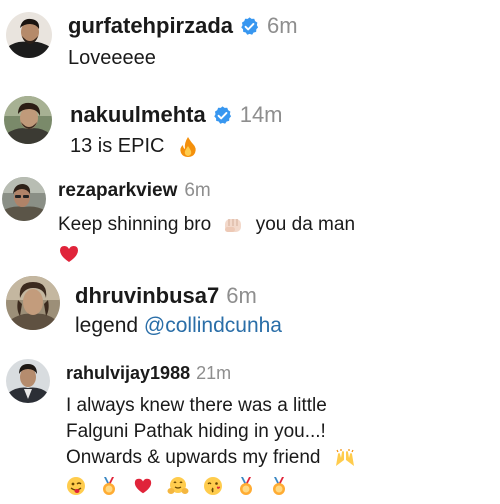  I want to click on comment-text-line: I always knew there was a little, so click(196, 405).